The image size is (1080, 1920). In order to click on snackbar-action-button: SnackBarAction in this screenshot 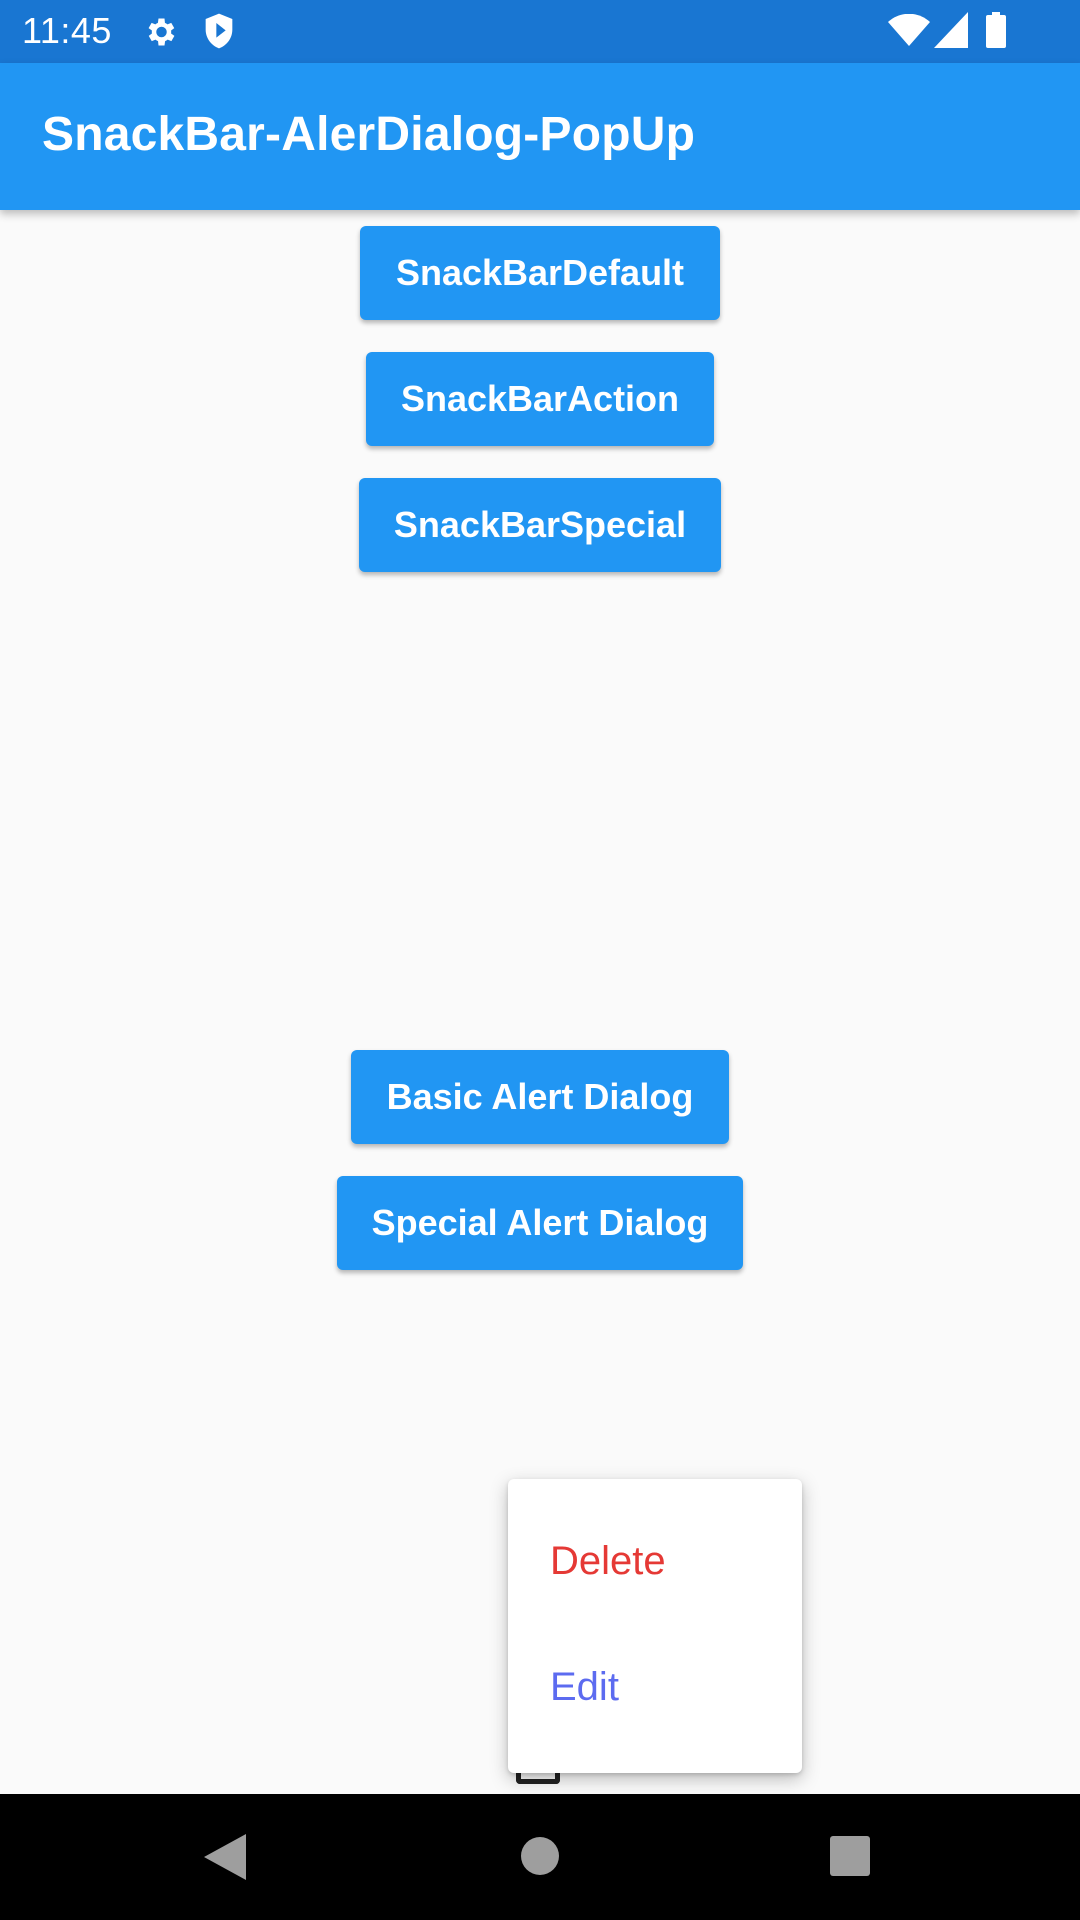, I will do `click(540, 399)`.